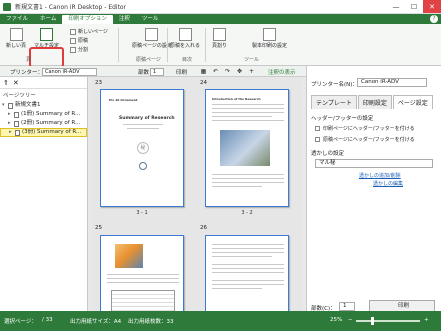 This screenshot has height=331, width=441. Describe the element at coordinates (123, 100) in the screenshot. I see `page-header-text: Pix 10 Ornament` at that location.